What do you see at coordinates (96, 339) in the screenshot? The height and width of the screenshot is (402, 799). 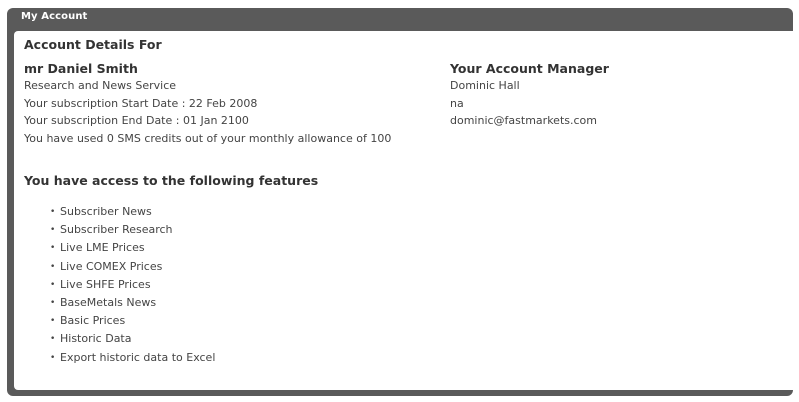 I see `feature-label: Historic Data` at bounding box center [96, 339].